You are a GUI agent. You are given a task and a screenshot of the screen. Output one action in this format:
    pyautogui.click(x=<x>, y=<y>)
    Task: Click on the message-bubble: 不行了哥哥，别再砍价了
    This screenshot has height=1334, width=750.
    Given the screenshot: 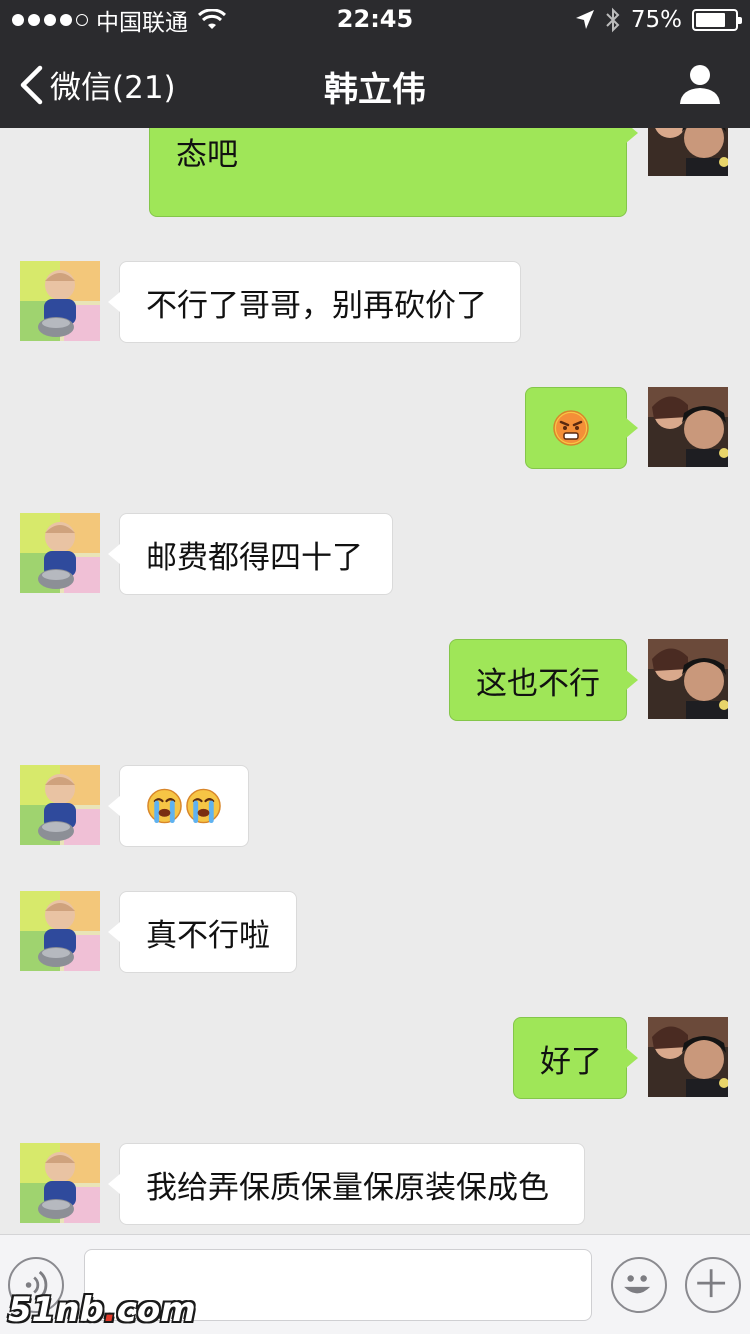 What is the action you would take?
    pyautogui.click(x=314, y=302)
    